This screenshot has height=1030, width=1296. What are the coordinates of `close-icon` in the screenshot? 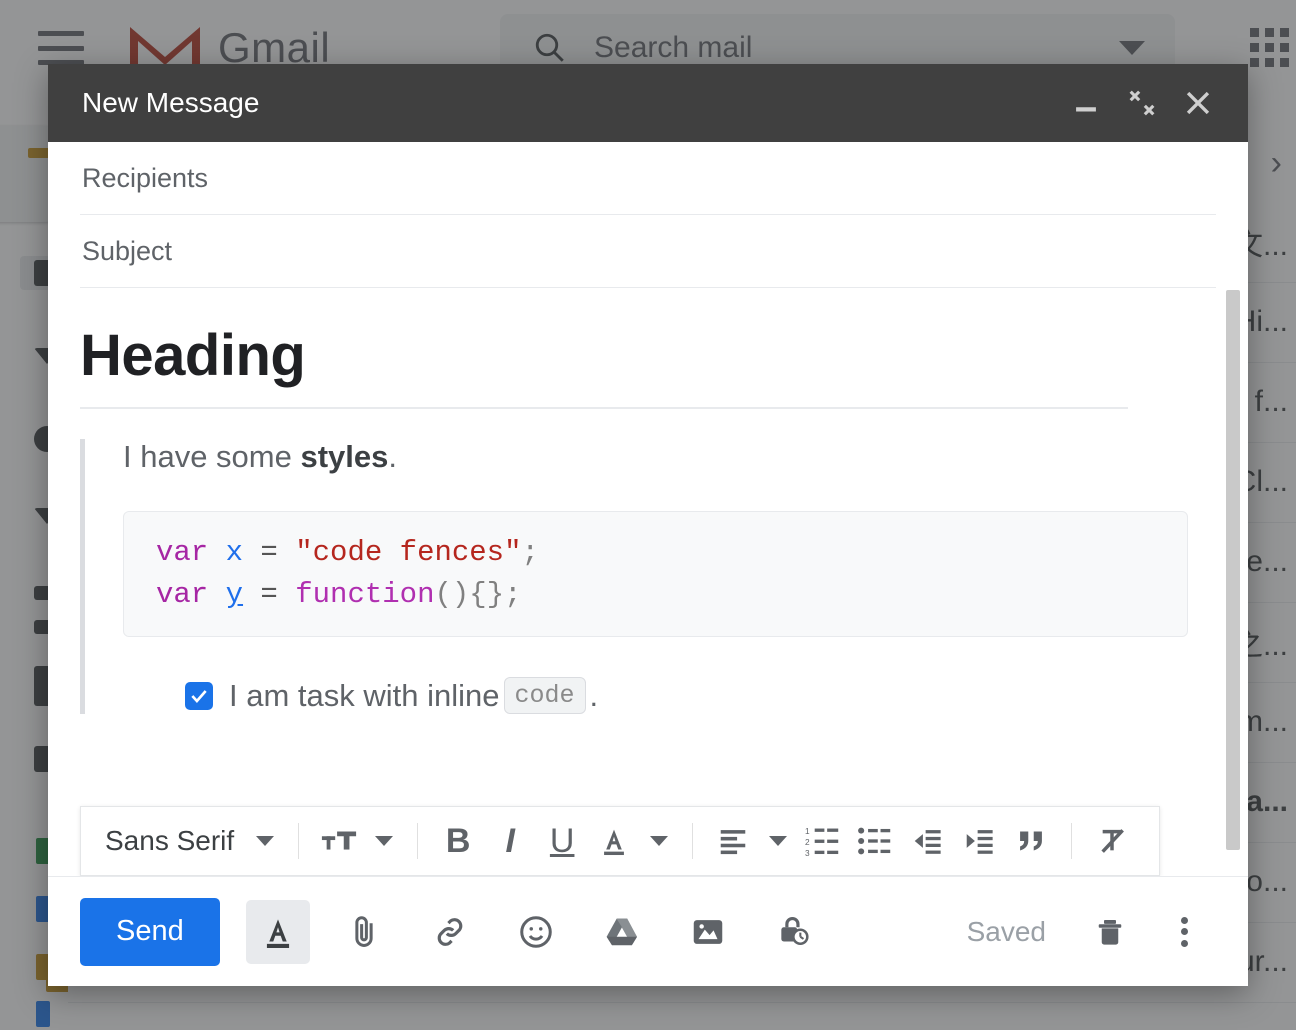 It's located at (1198, 103).